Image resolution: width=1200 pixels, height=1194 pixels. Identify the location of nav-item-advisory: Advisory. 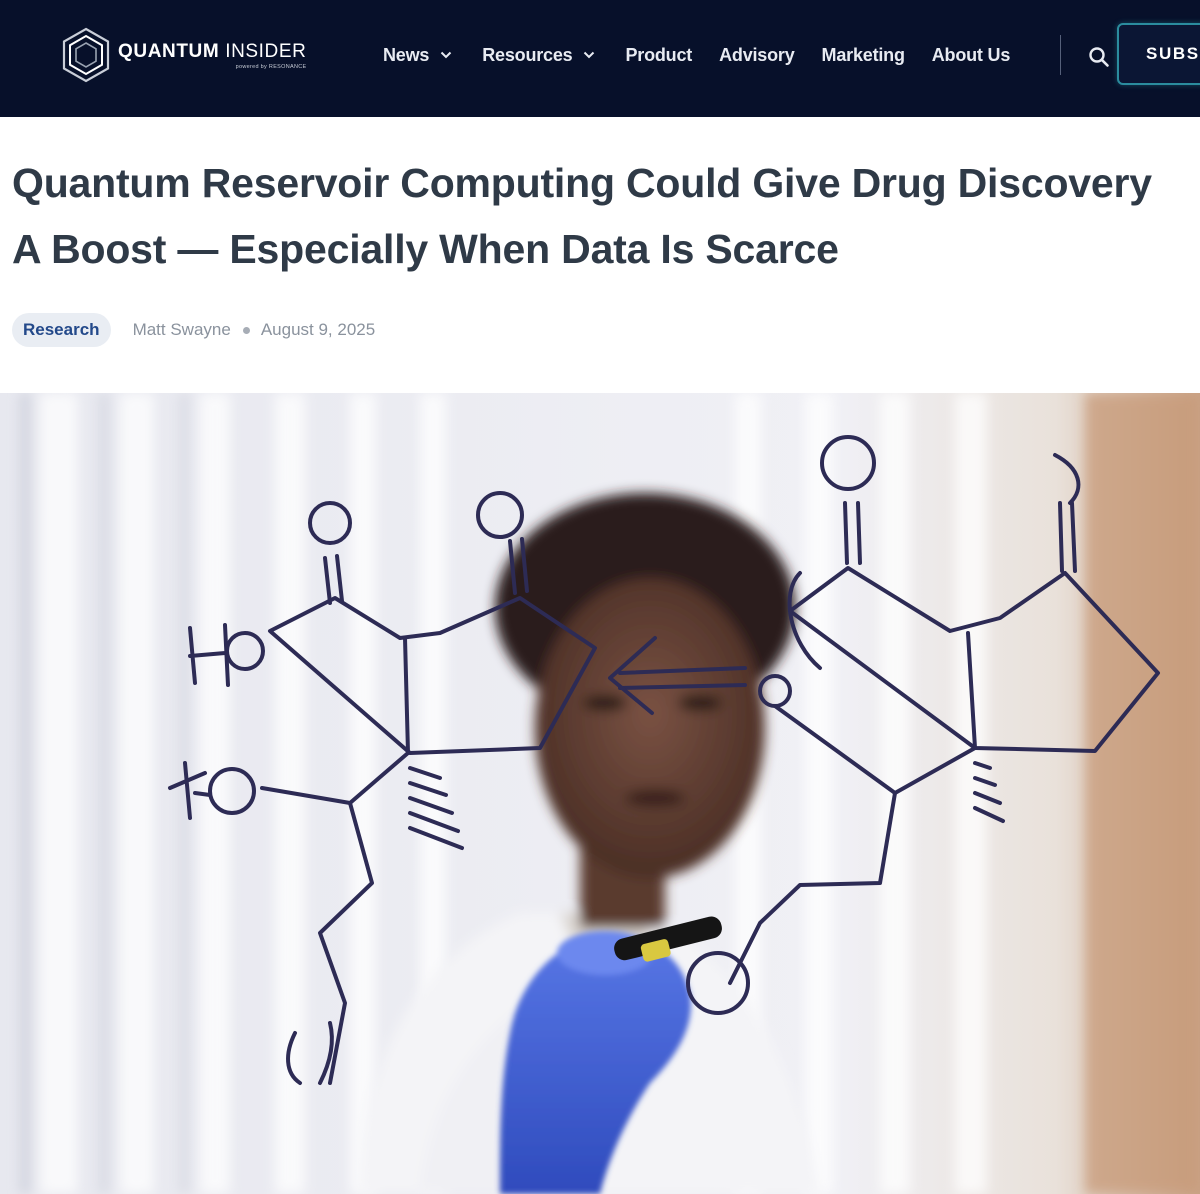
(757, 55).